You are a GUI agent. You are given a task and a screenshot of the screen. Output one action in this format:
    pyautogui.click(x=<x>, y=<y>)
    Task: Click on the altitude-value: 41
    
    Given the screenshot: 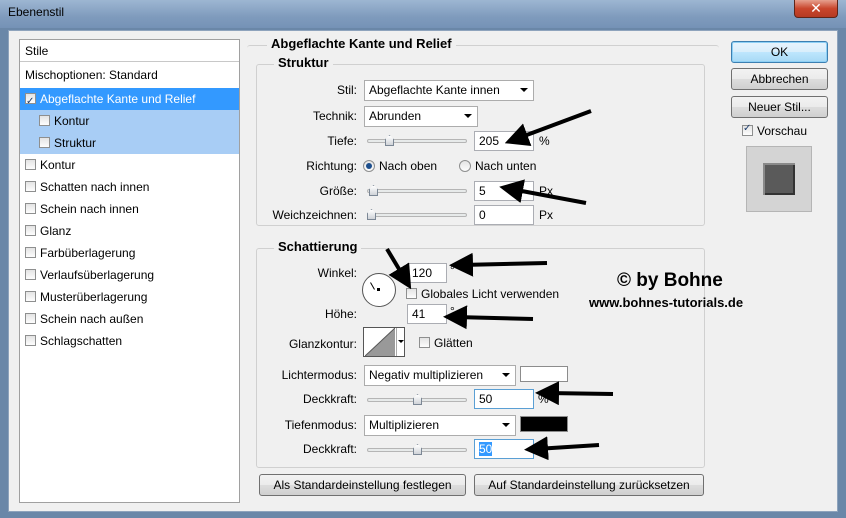 What is the action you would take?
    pyautogui.click(x=419, y=314)
    